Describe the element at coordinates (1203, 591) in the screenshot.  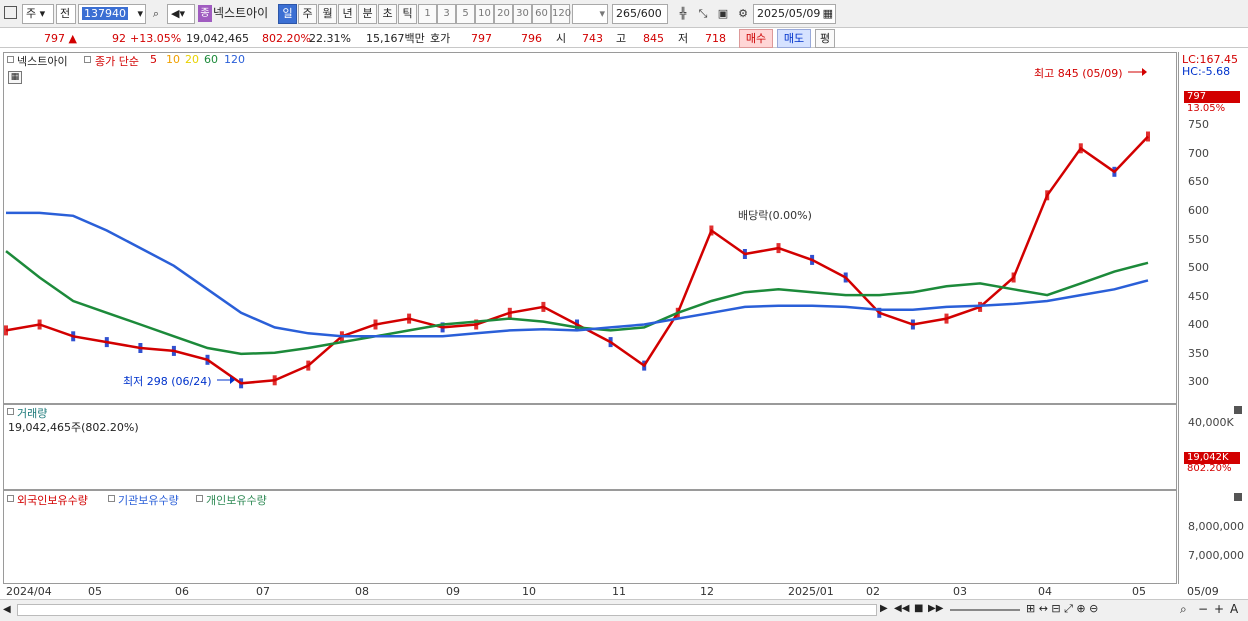
I see `x-axis-right-label: 05/09` at that location.